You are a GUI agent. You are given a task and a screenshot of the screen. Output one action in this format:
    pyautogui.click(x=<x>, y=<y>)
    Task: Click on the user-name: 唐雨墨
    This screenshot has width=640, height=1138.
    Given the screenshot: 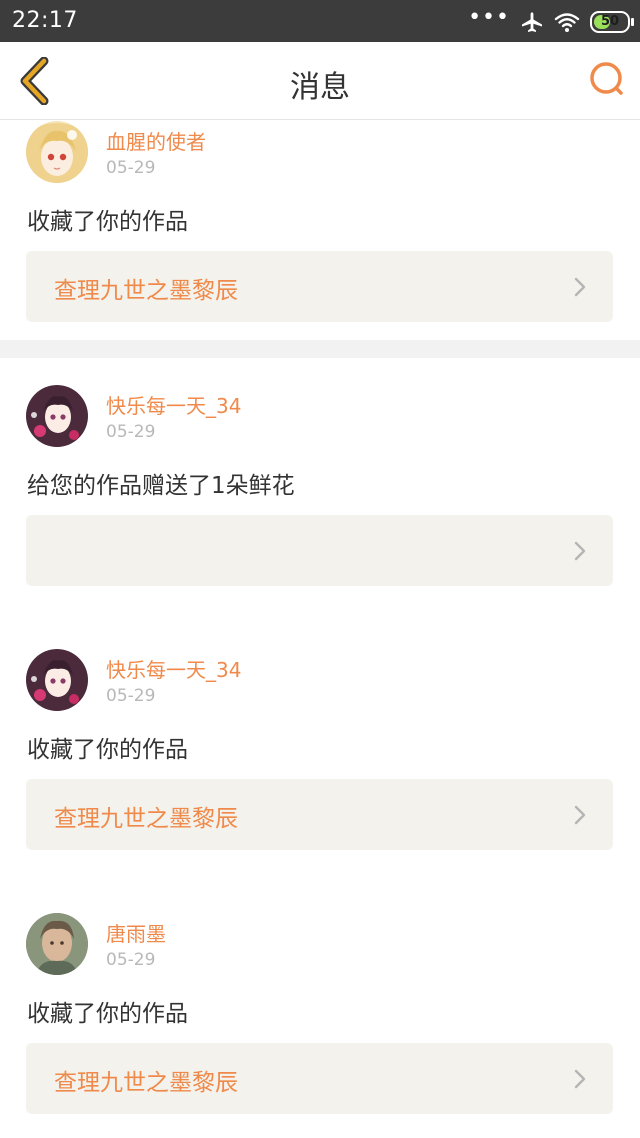 What is the action you would take?
    pyautogui.click(x=136, y=932)
    